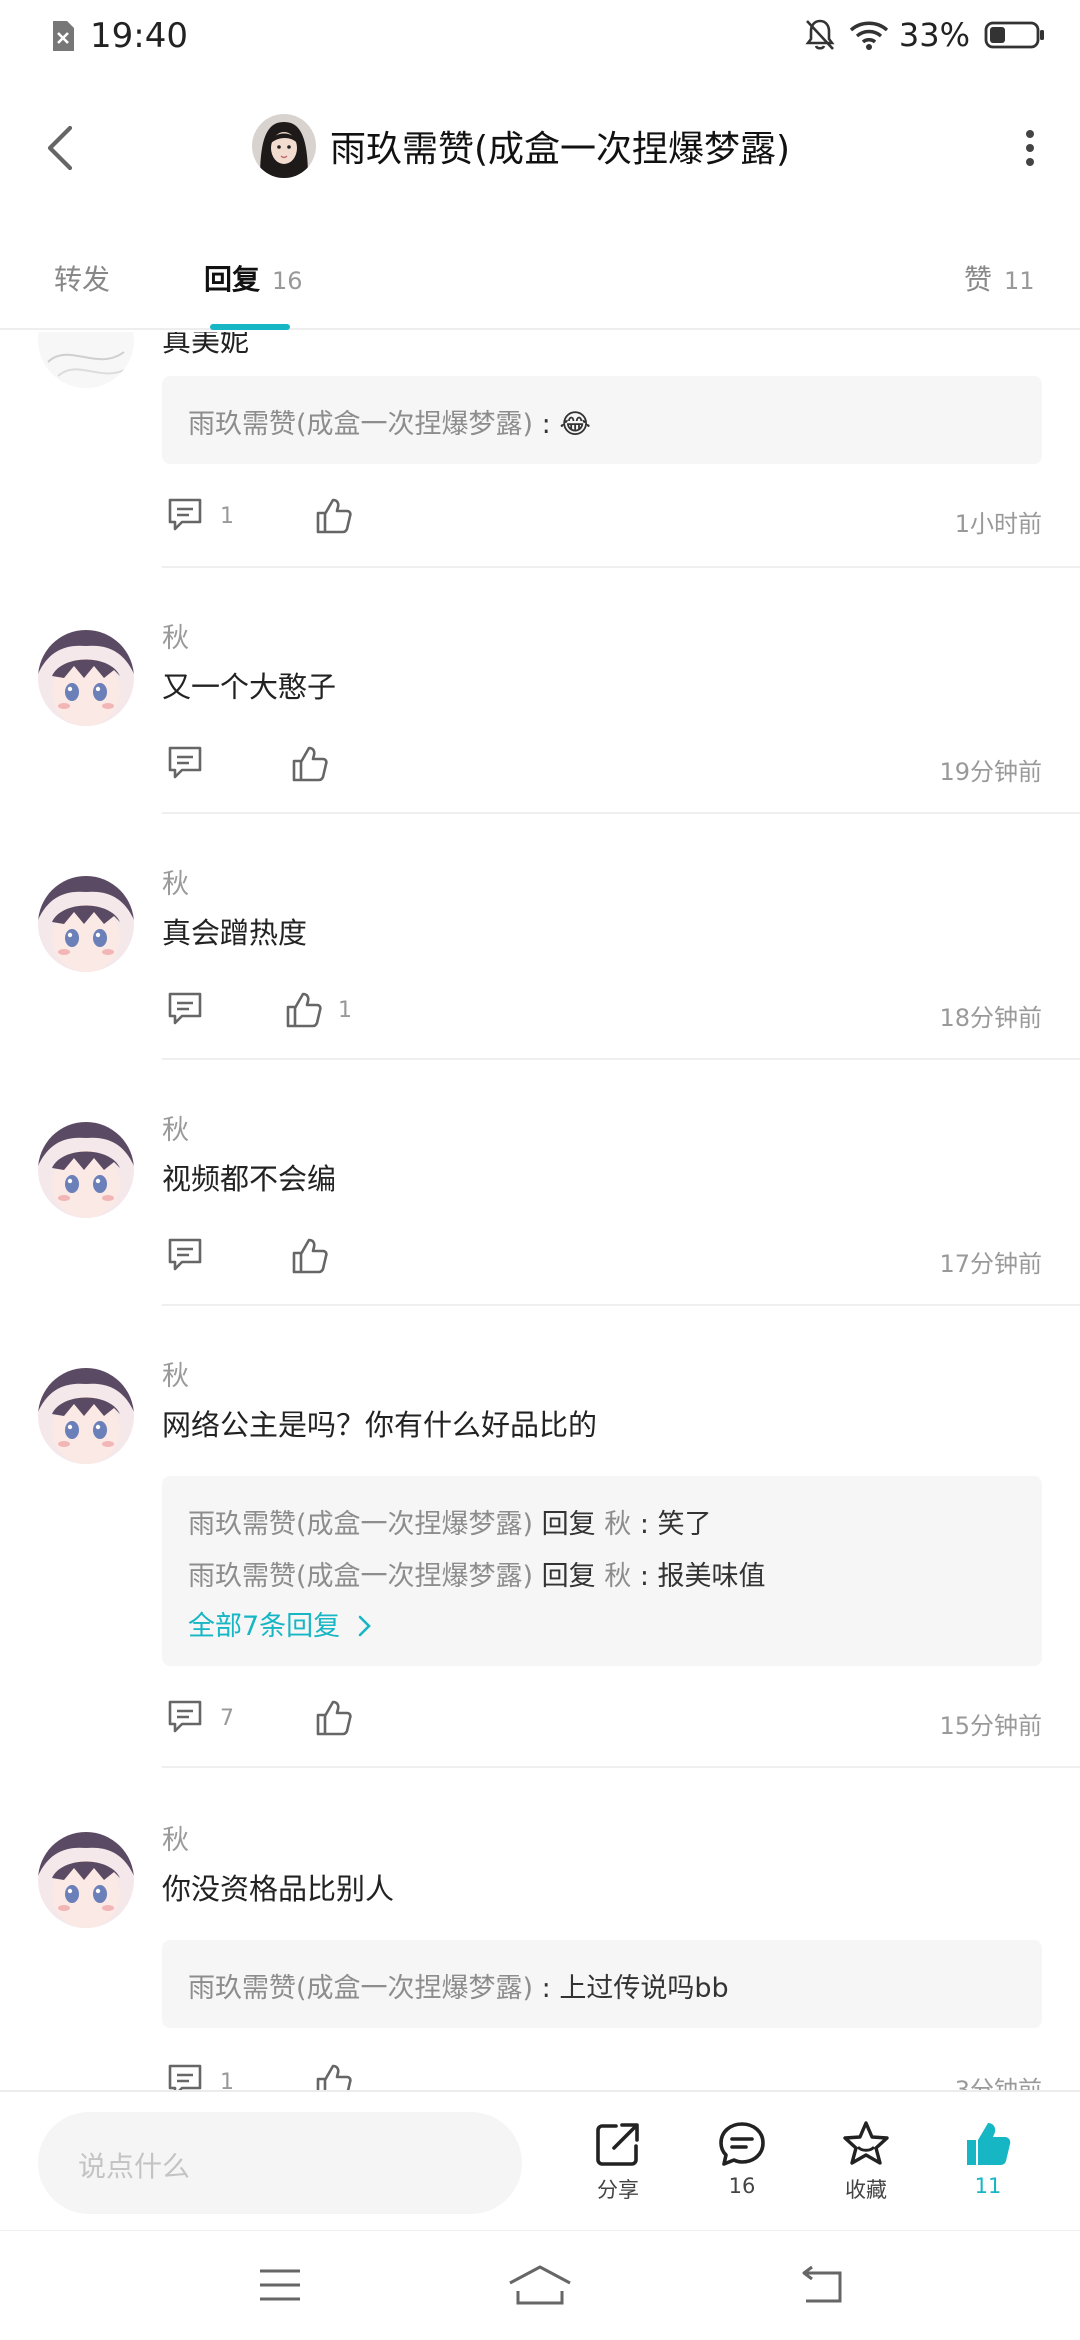  Describe the element at coordinates (618, 2190) in the screenshot. I see `share-label: 分享` at that location.